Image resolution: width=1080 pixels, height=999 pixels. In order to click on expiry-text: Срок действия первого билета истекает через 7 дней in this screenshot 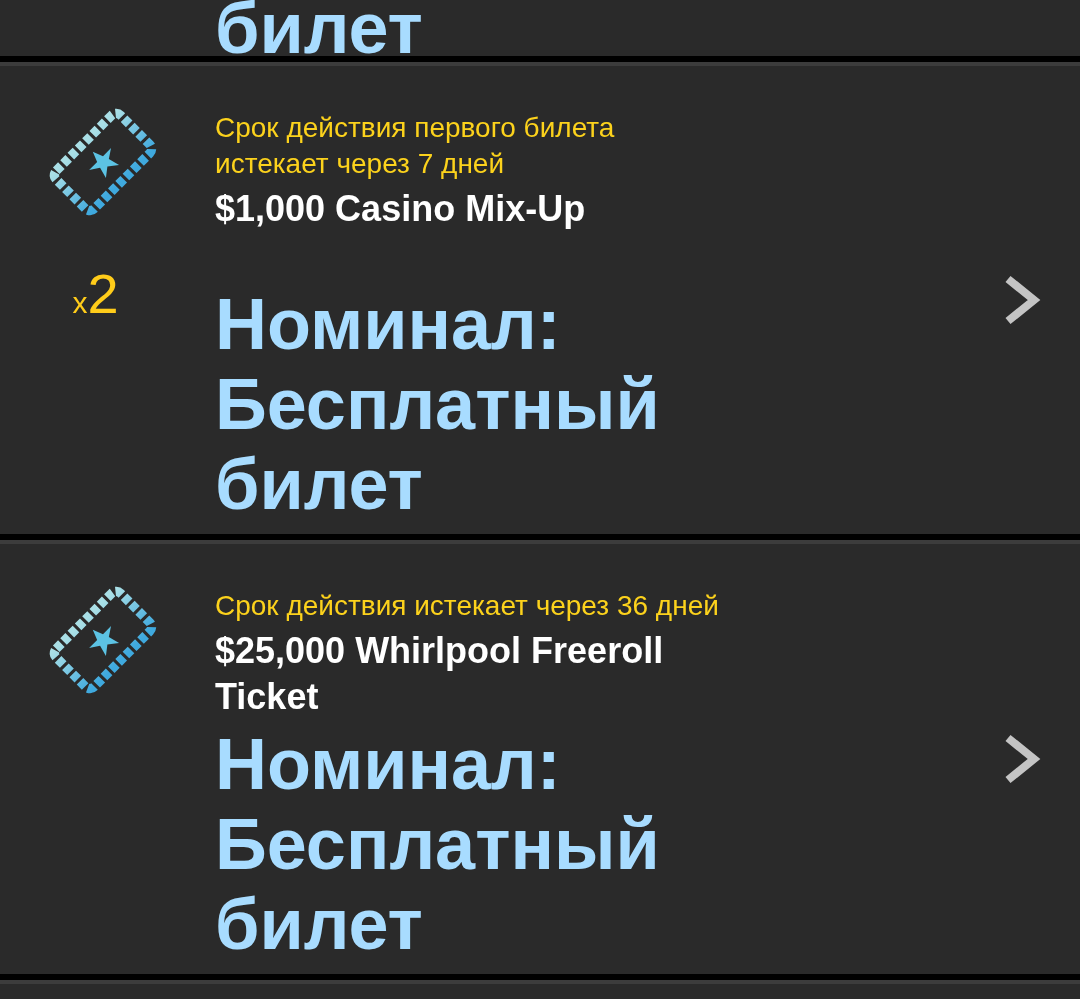, I will do `click(415, 146)`.